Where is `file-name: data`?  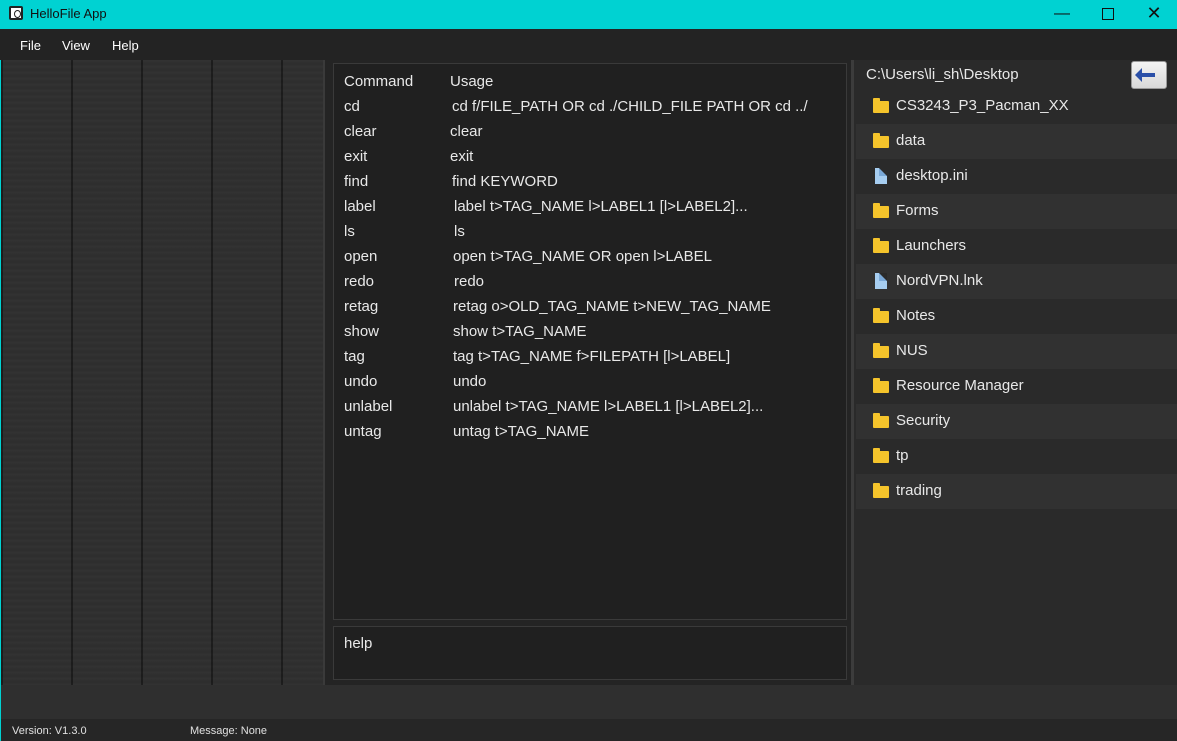
file-name: data is located at coordinates (911, 140).